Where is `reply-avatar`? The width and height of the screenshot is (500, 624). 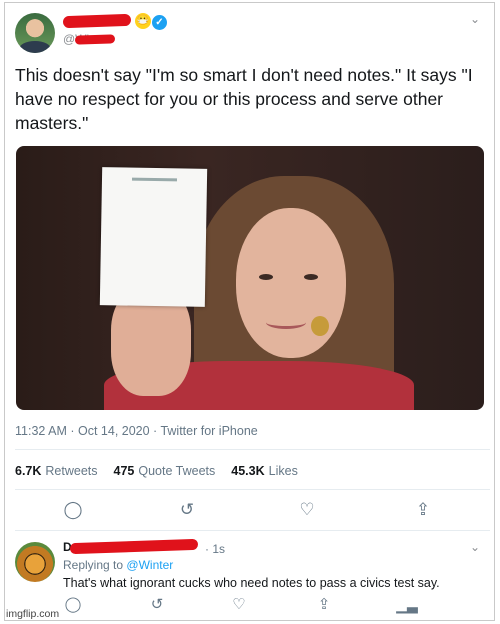
reply-avatar is located at coordinates (35, 562).